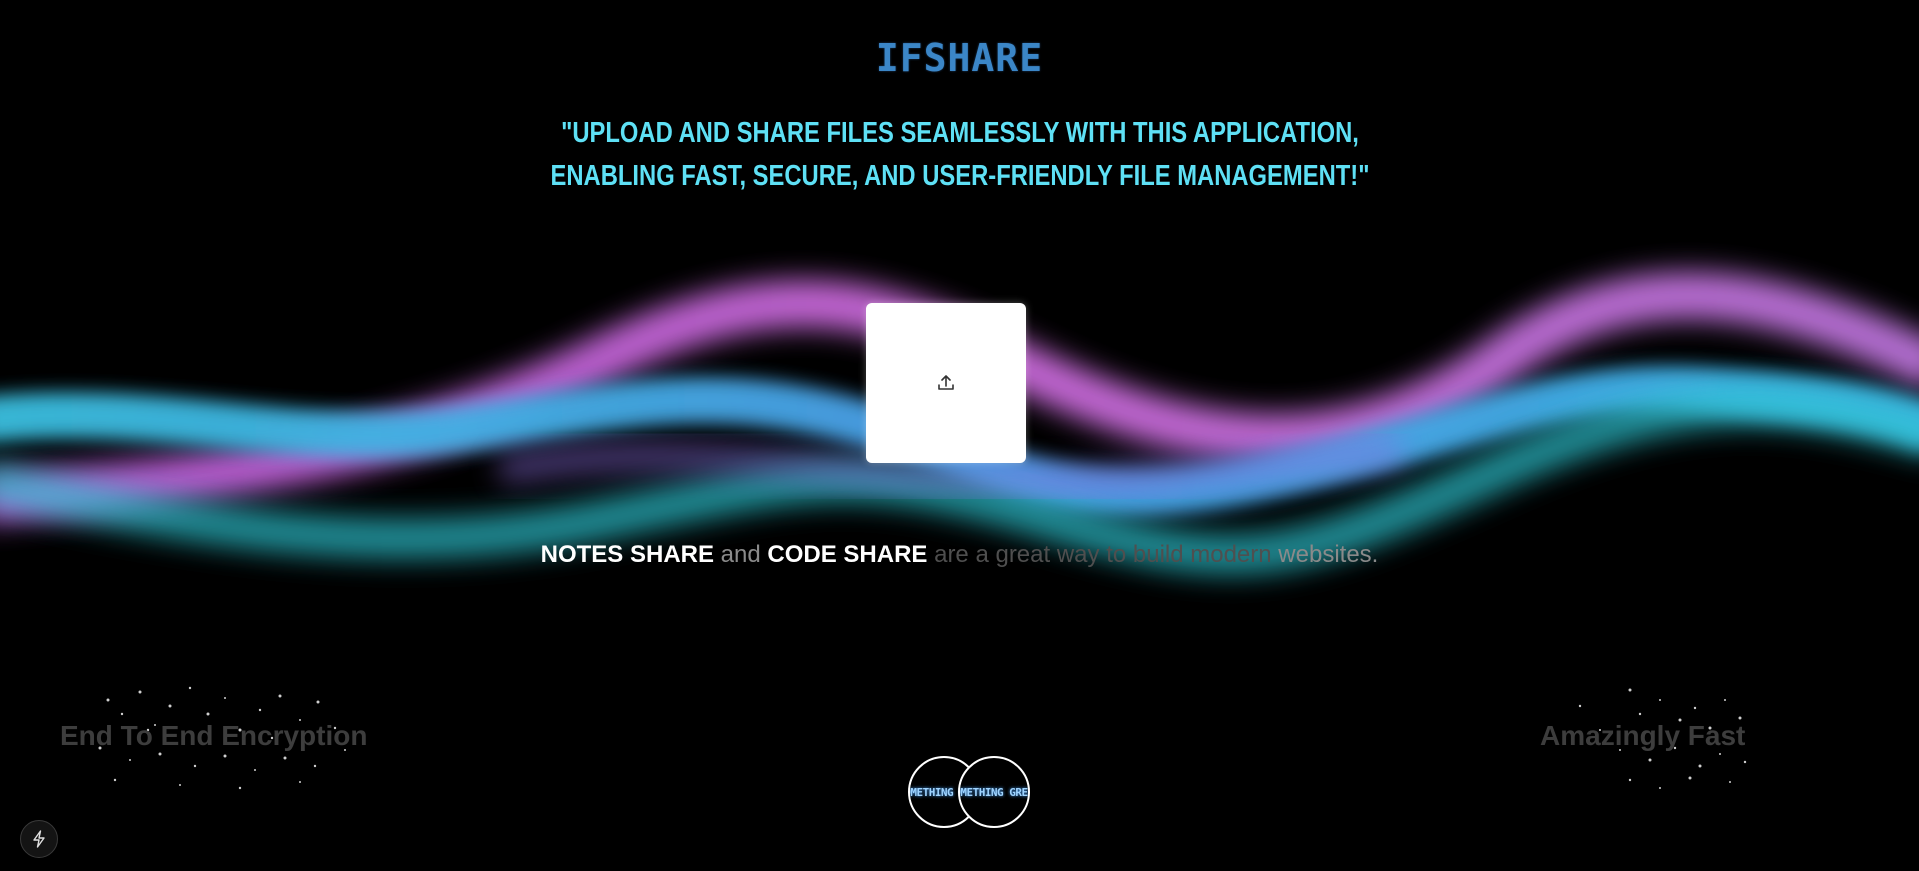  What do you see at coordinates (847, 554) in the screenshot?
I see `code-share-label: CODE SHARE` at bounding box center [847, 554].